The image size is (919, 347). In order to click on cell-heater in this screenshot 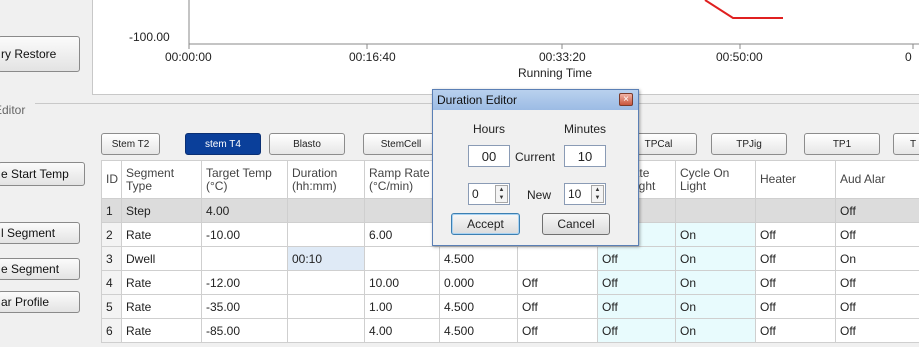, I will do `click(795, 210)`.